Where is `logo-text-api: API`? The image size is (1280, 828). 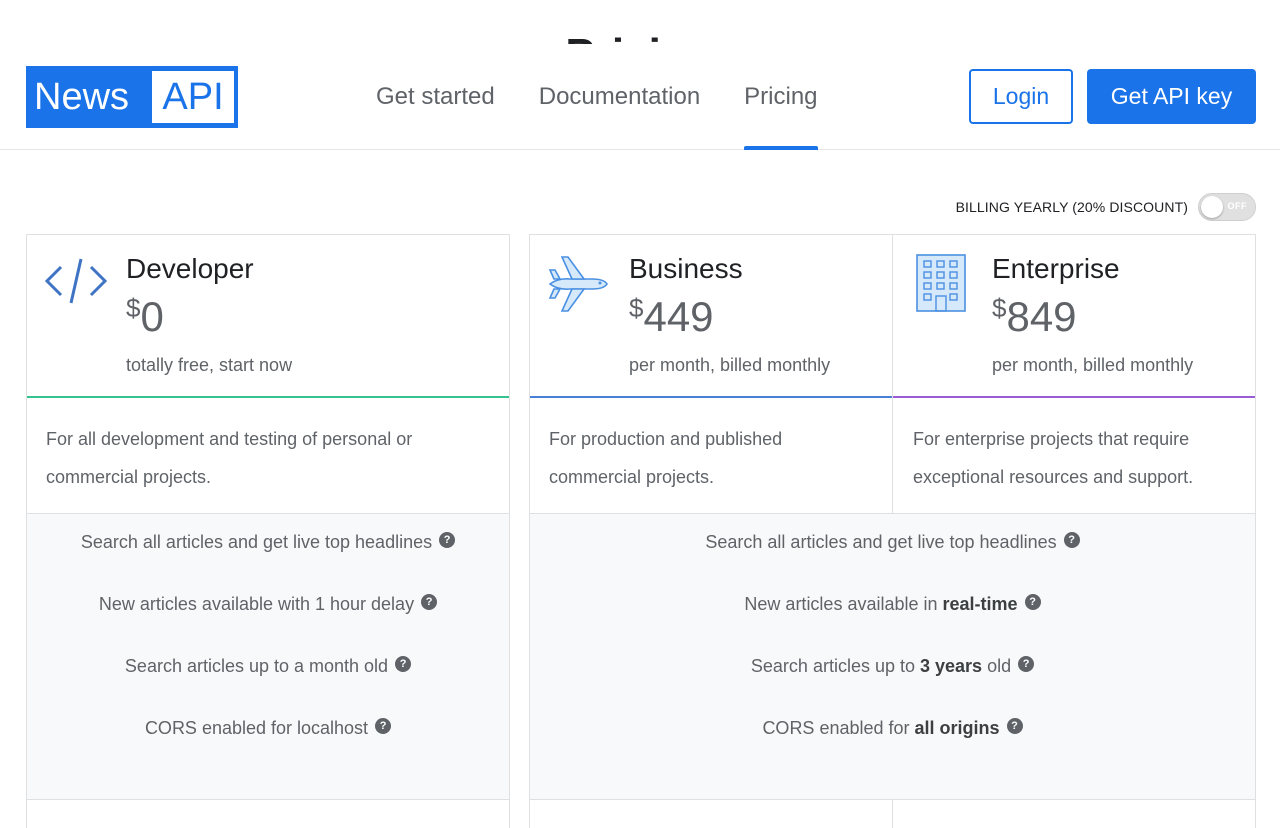 logo-text-api: API is located at coordinates (193, 97).